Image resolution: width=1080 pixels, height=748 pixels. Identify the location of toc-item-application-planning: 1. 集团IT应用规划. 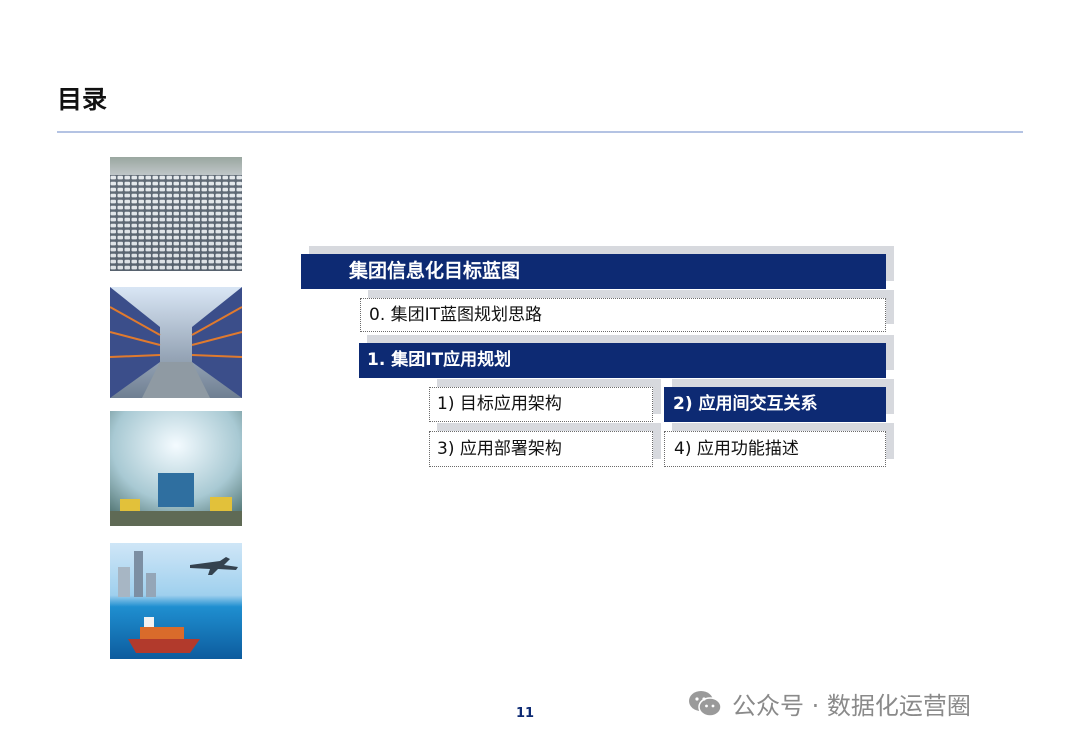
(622, 360).